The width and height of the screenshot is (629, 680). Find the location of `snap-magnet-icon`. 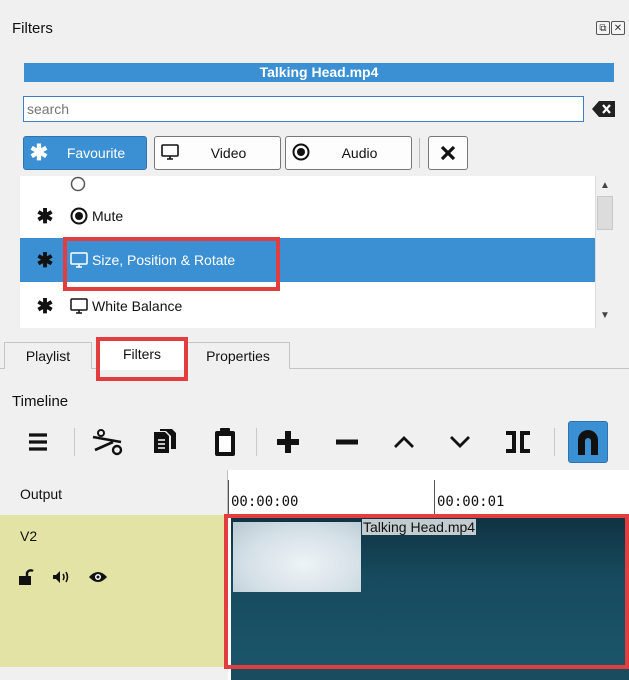

snap-magnet-icon is located at coordinates (588, 442).